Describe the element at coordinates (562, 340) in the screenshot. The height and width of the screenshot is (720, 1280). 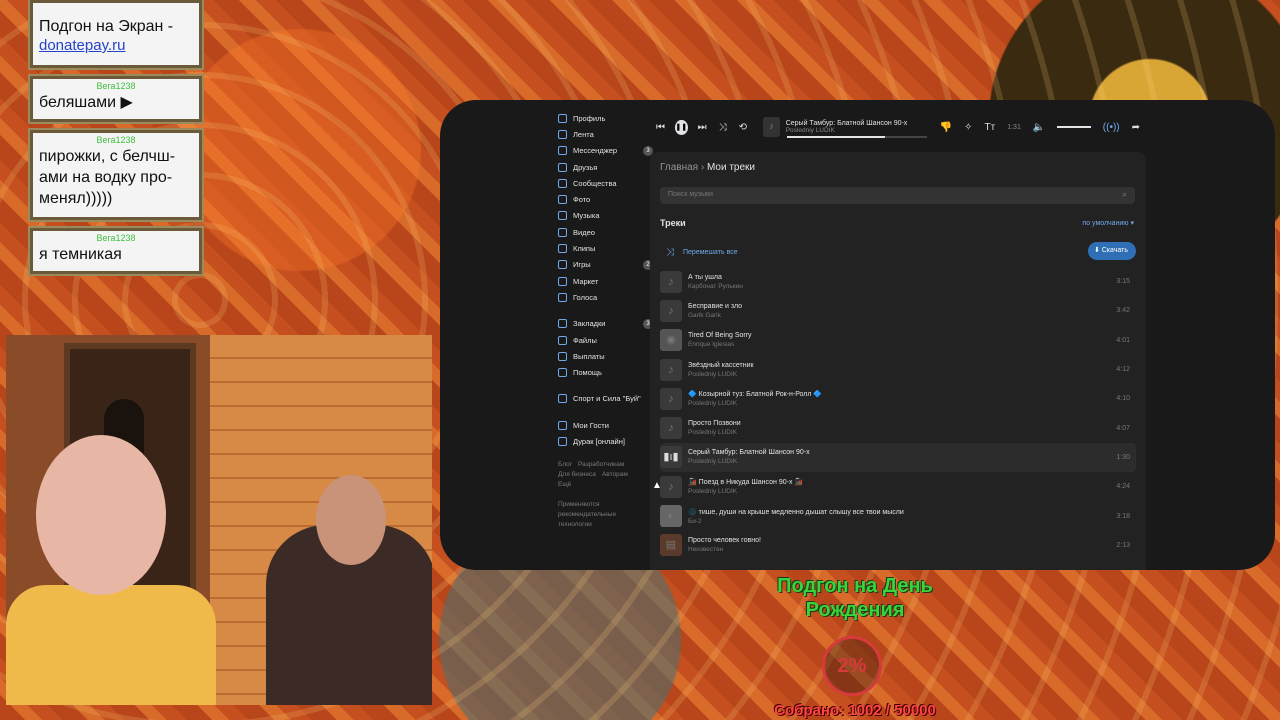
I see `files-icon` at that location.